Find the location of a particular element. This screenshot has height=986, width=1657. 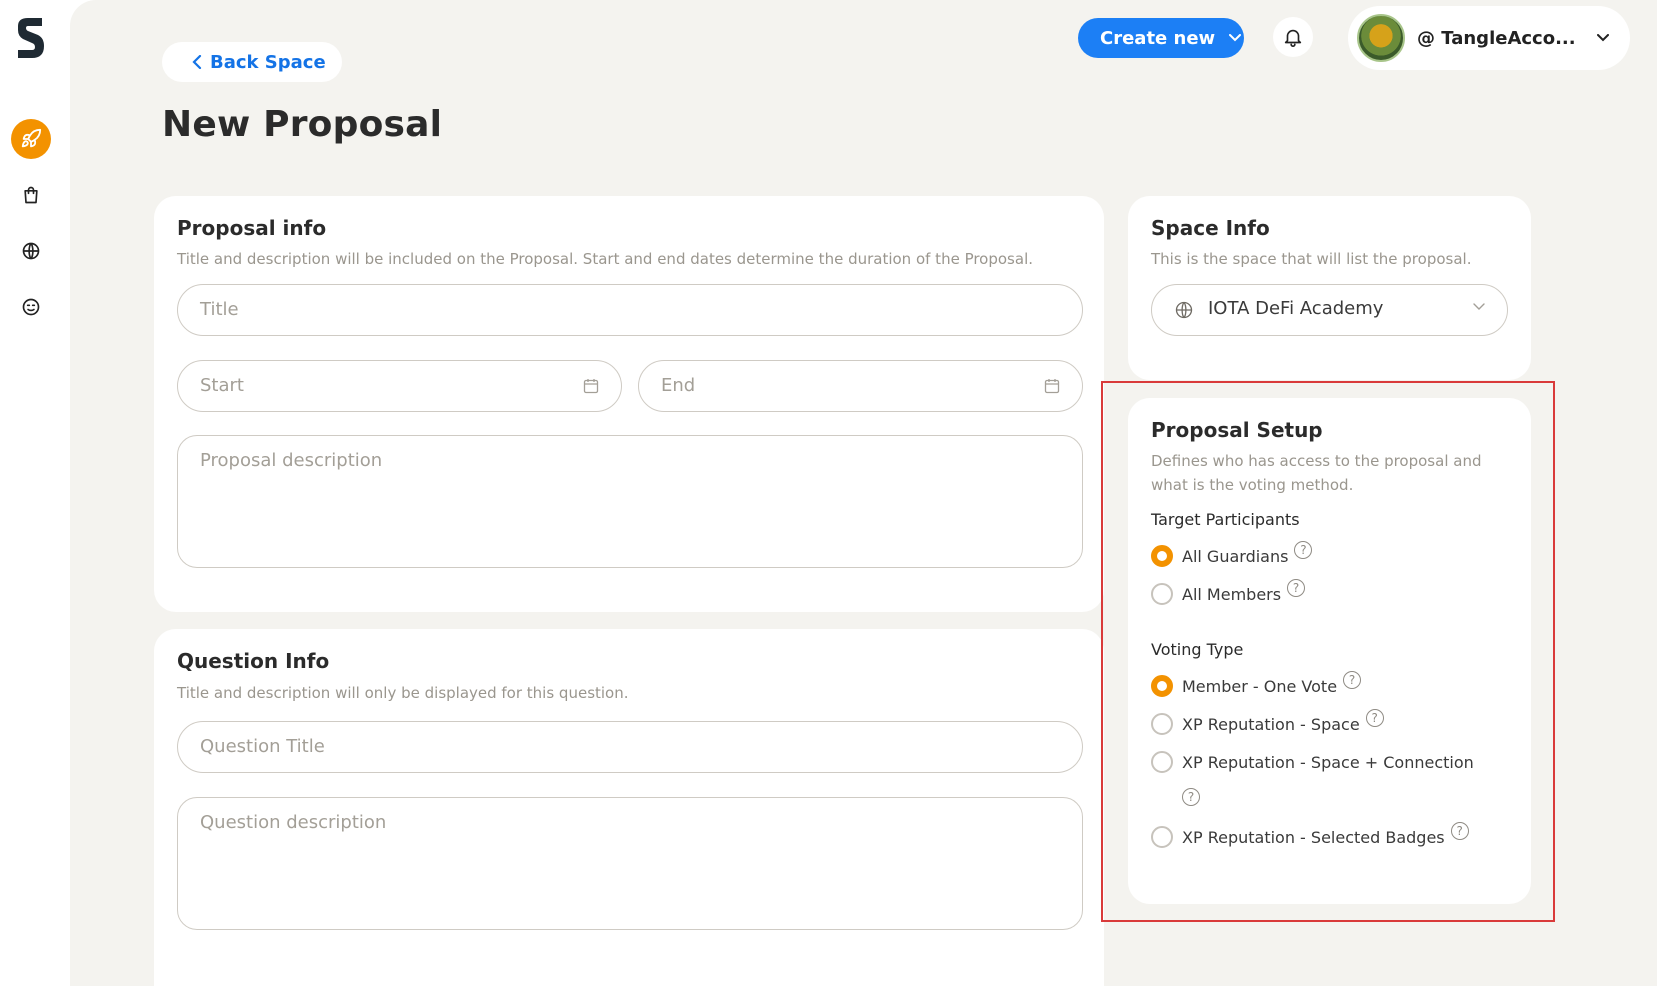

sidebar-item-discover is located at coordinates (31, 251).